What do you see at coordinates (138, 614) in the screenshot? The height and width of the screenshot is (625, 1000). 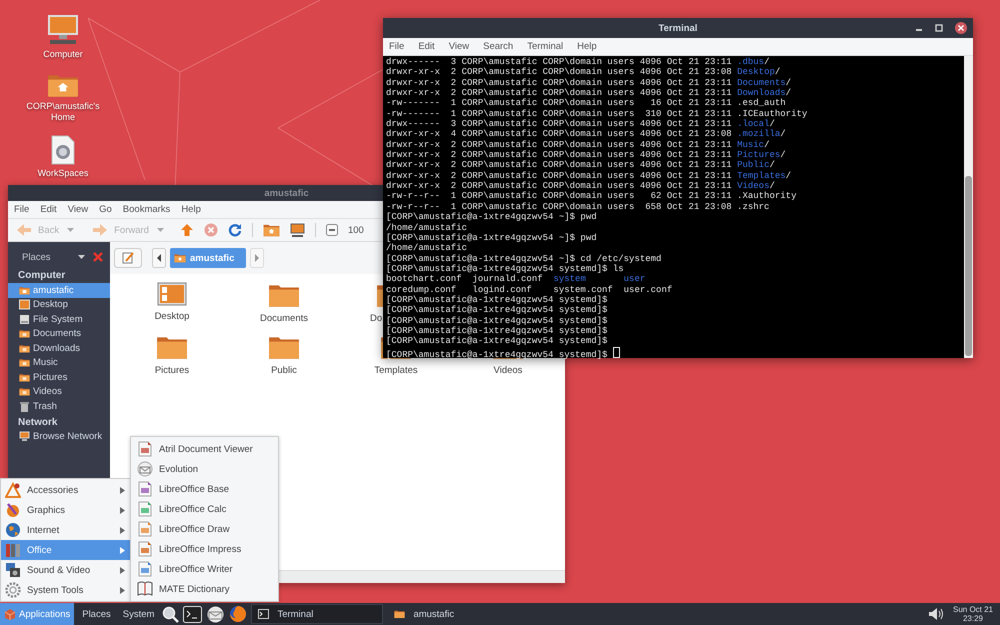 I see `panel-menu: System` at bounding box center [138, 614].